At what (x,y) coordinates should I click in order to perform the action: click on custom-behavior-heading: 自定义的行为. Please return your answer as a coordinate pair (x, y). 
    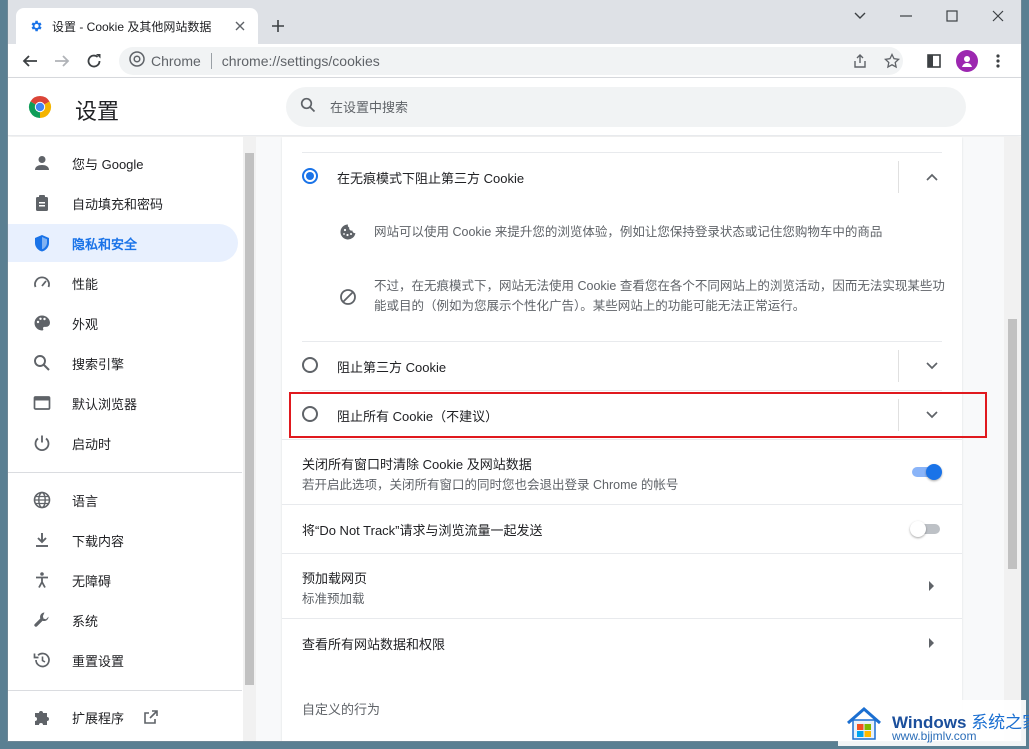
    Looking at the image, I should click on (341, 709).